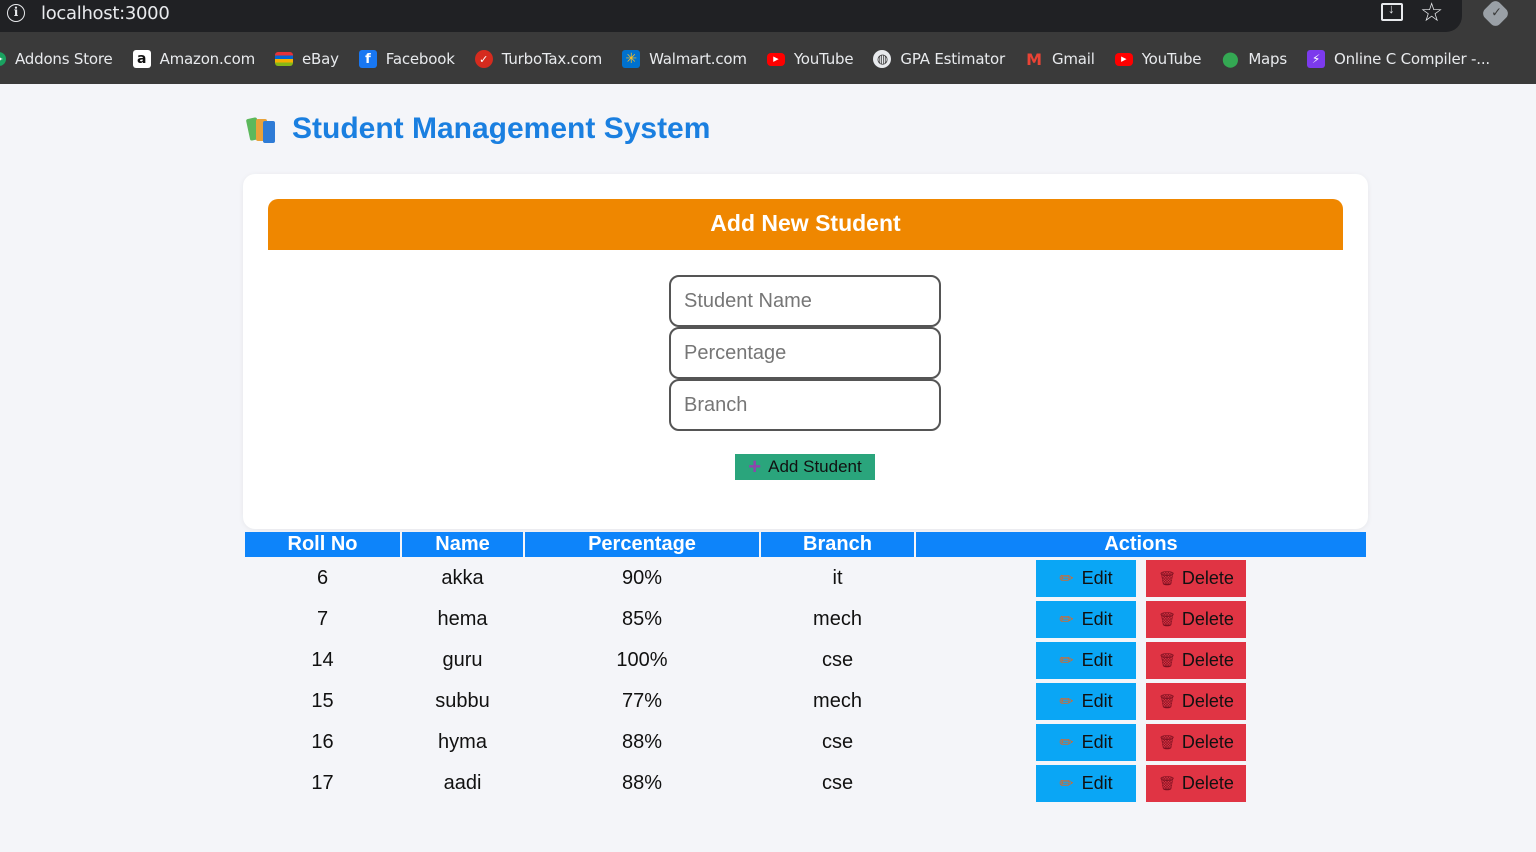  Describe the element at coordinates (1431, 12) in the screenshot. I see `bookmark-star-icon: ☆` at that location.